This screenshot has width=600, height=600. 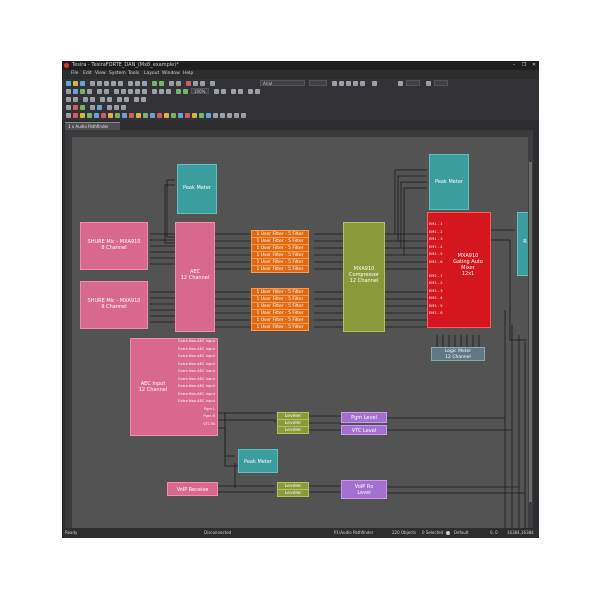 I want to click on tool-e-icon, so click(x=102, y=99).